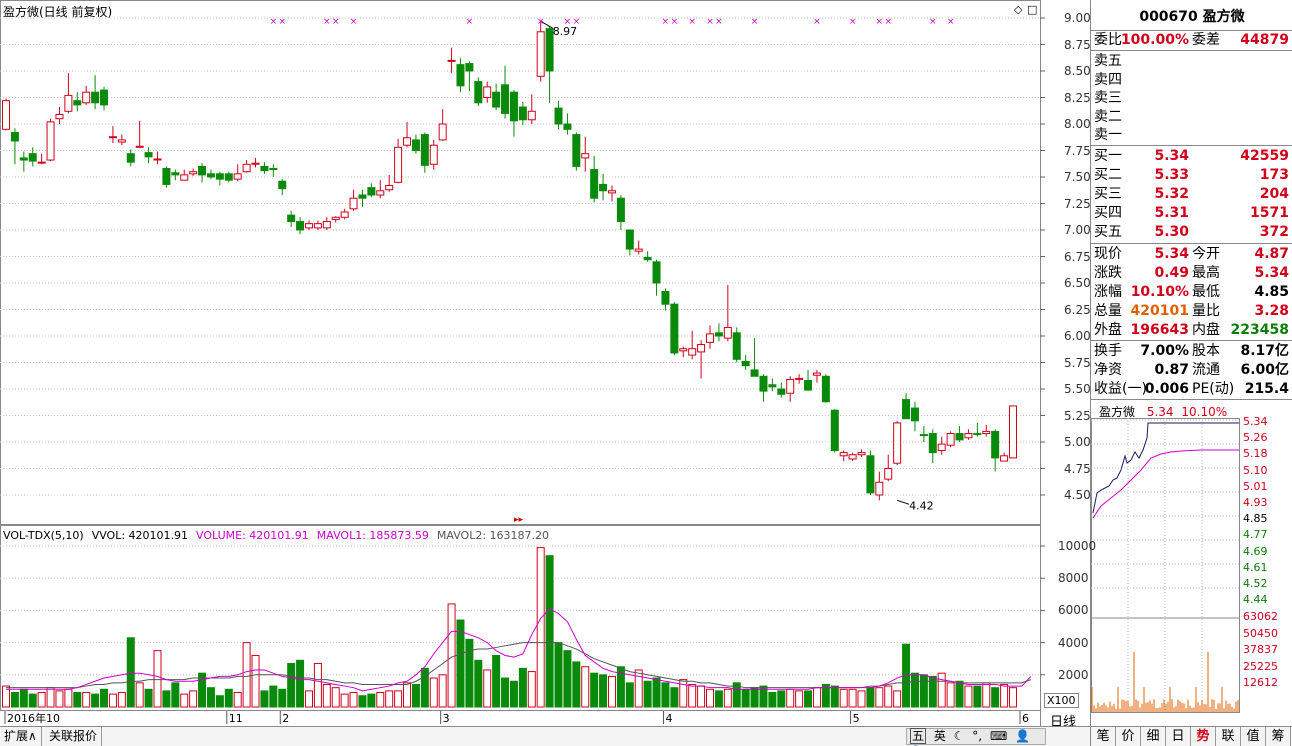 The image size is (1292, 746). What do you see at coordinates (1018, 9) in the screenshot?
I see `diamond-icon: ◇` at bounding box center [1018, 9].